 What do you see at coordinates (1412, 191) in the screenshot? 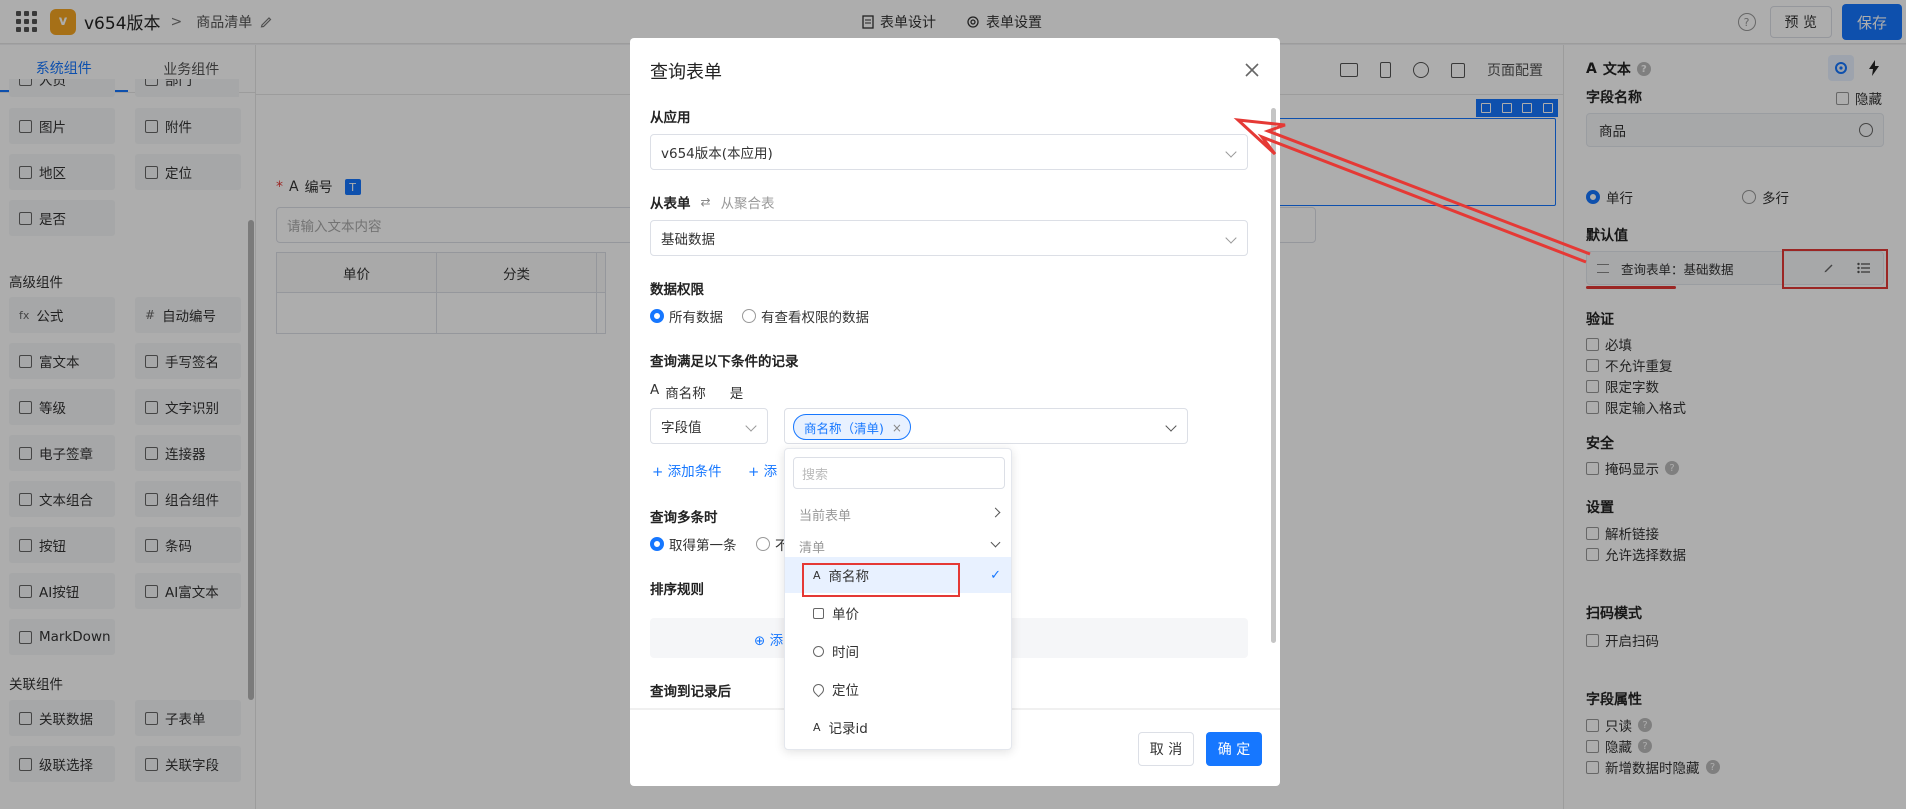
I see `annotation-arrow` at bounding box center [1412, 191].